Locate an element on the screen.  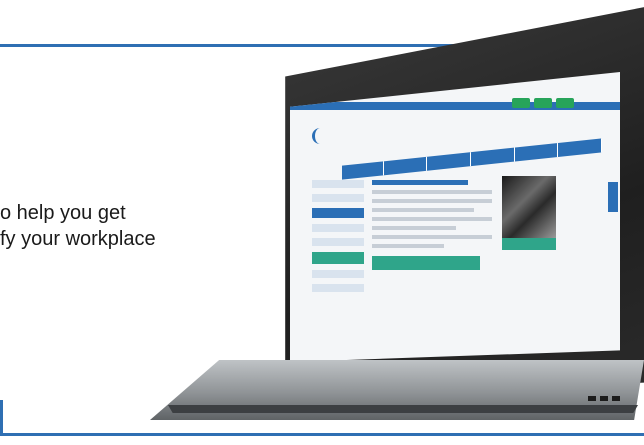
laptop-ports is located at coordinates (608, 399).